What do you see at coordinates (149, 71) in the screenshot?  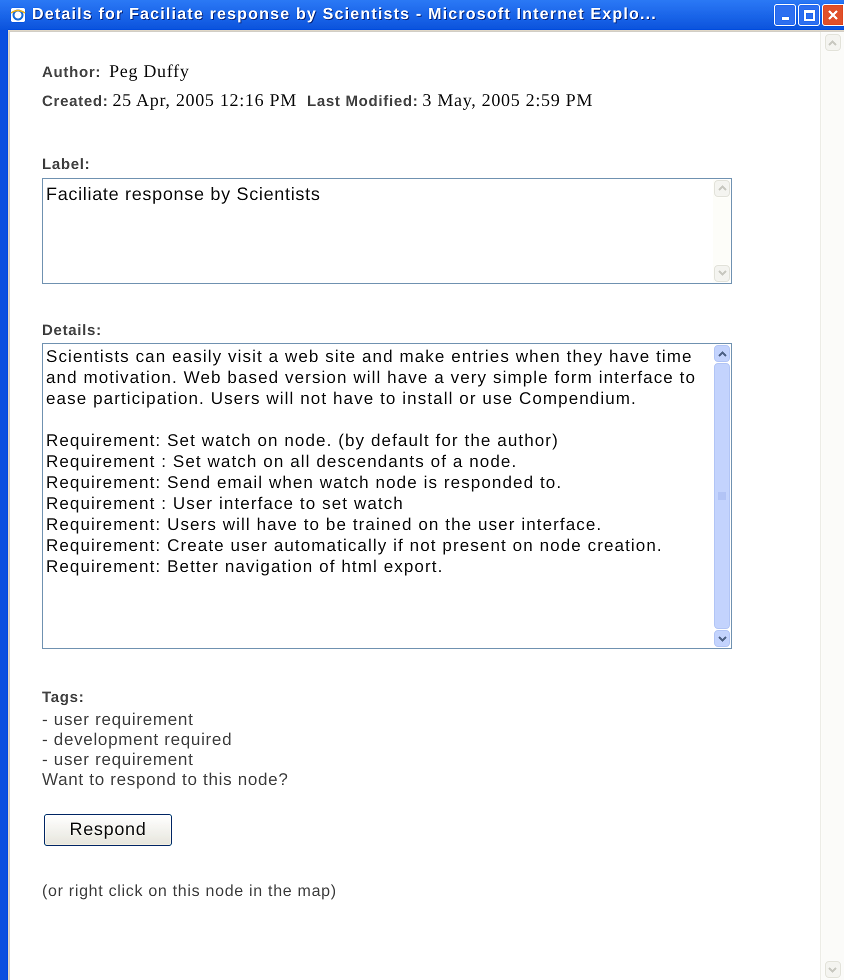 I see `author-name: Peg Duffy` at bounding box center [149, 71].